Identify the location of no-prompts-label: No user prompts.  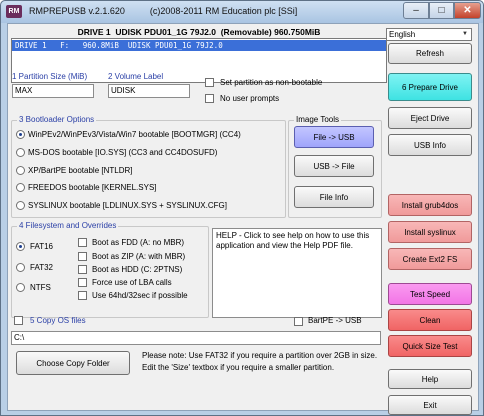
(250, 98).